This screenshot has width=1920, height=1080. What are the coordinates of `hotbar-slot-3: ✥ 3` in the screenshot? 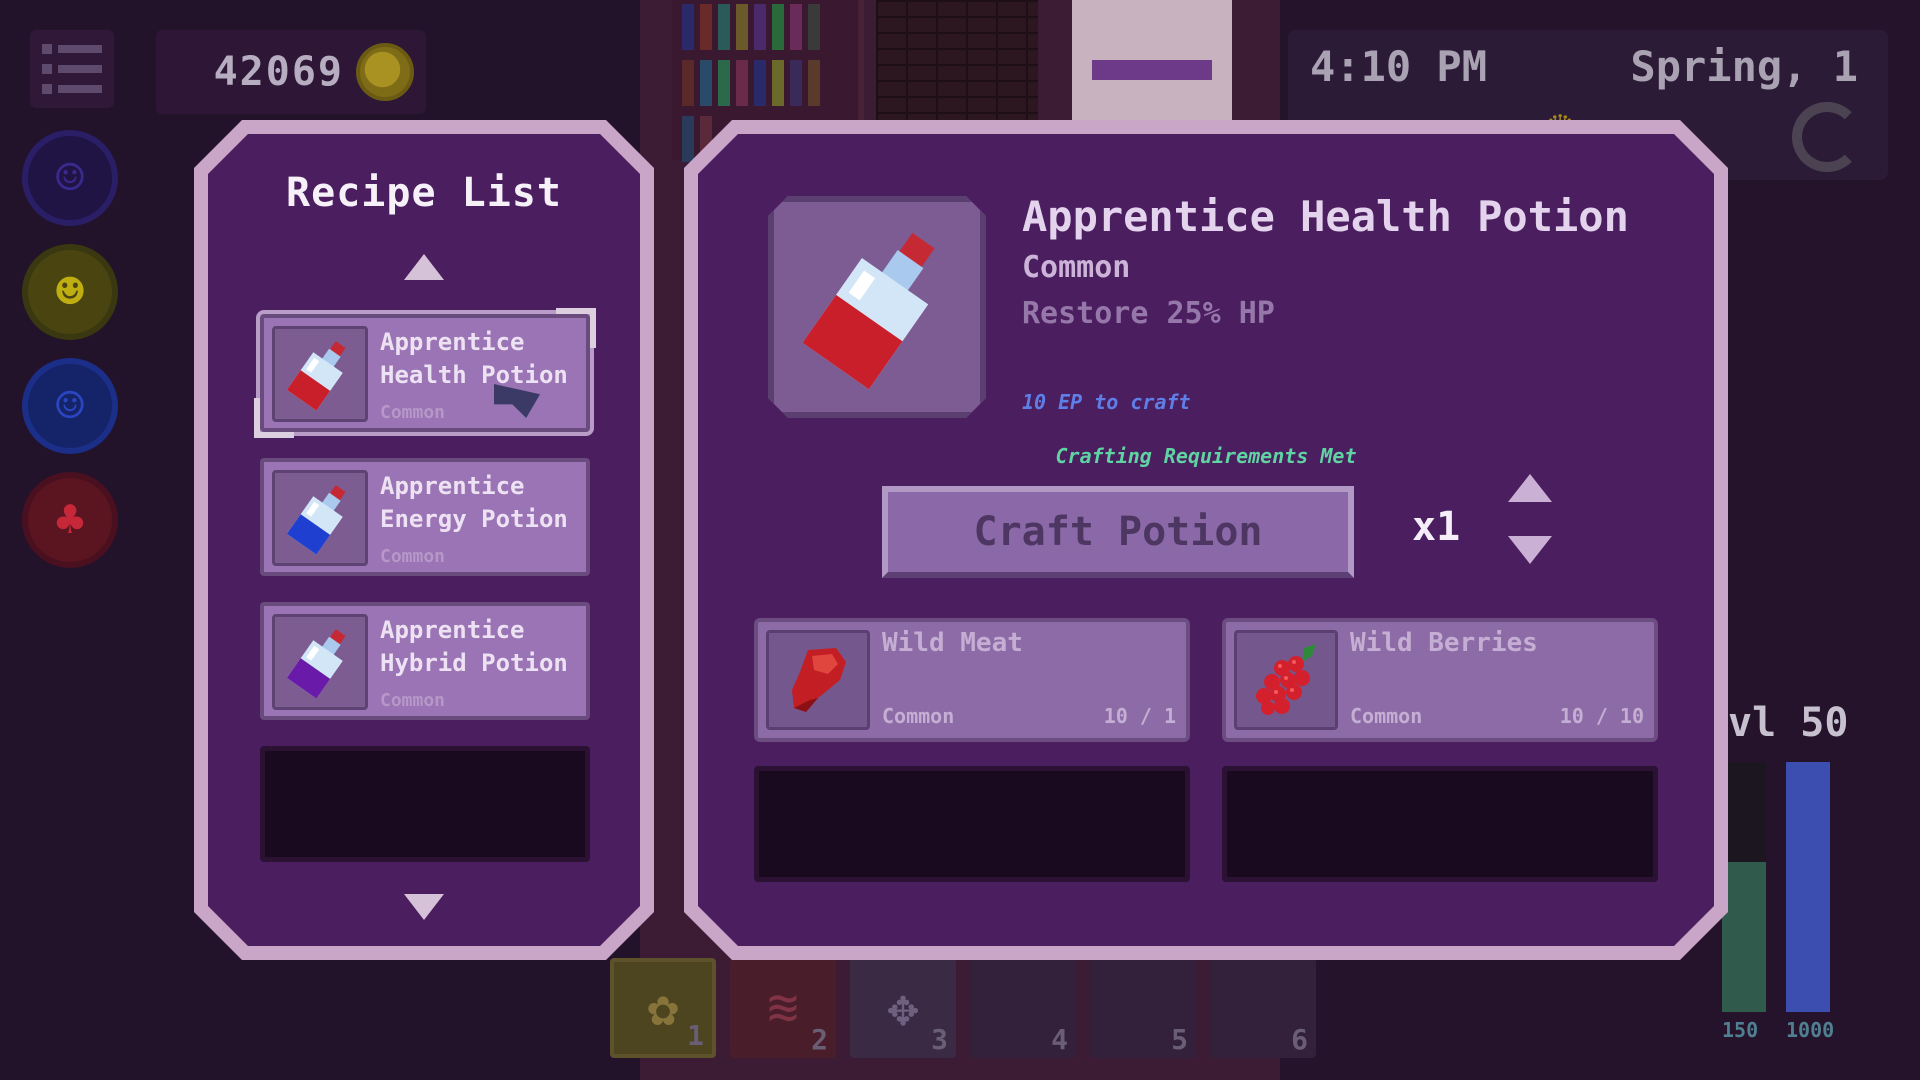 It's located at (903, 1008).